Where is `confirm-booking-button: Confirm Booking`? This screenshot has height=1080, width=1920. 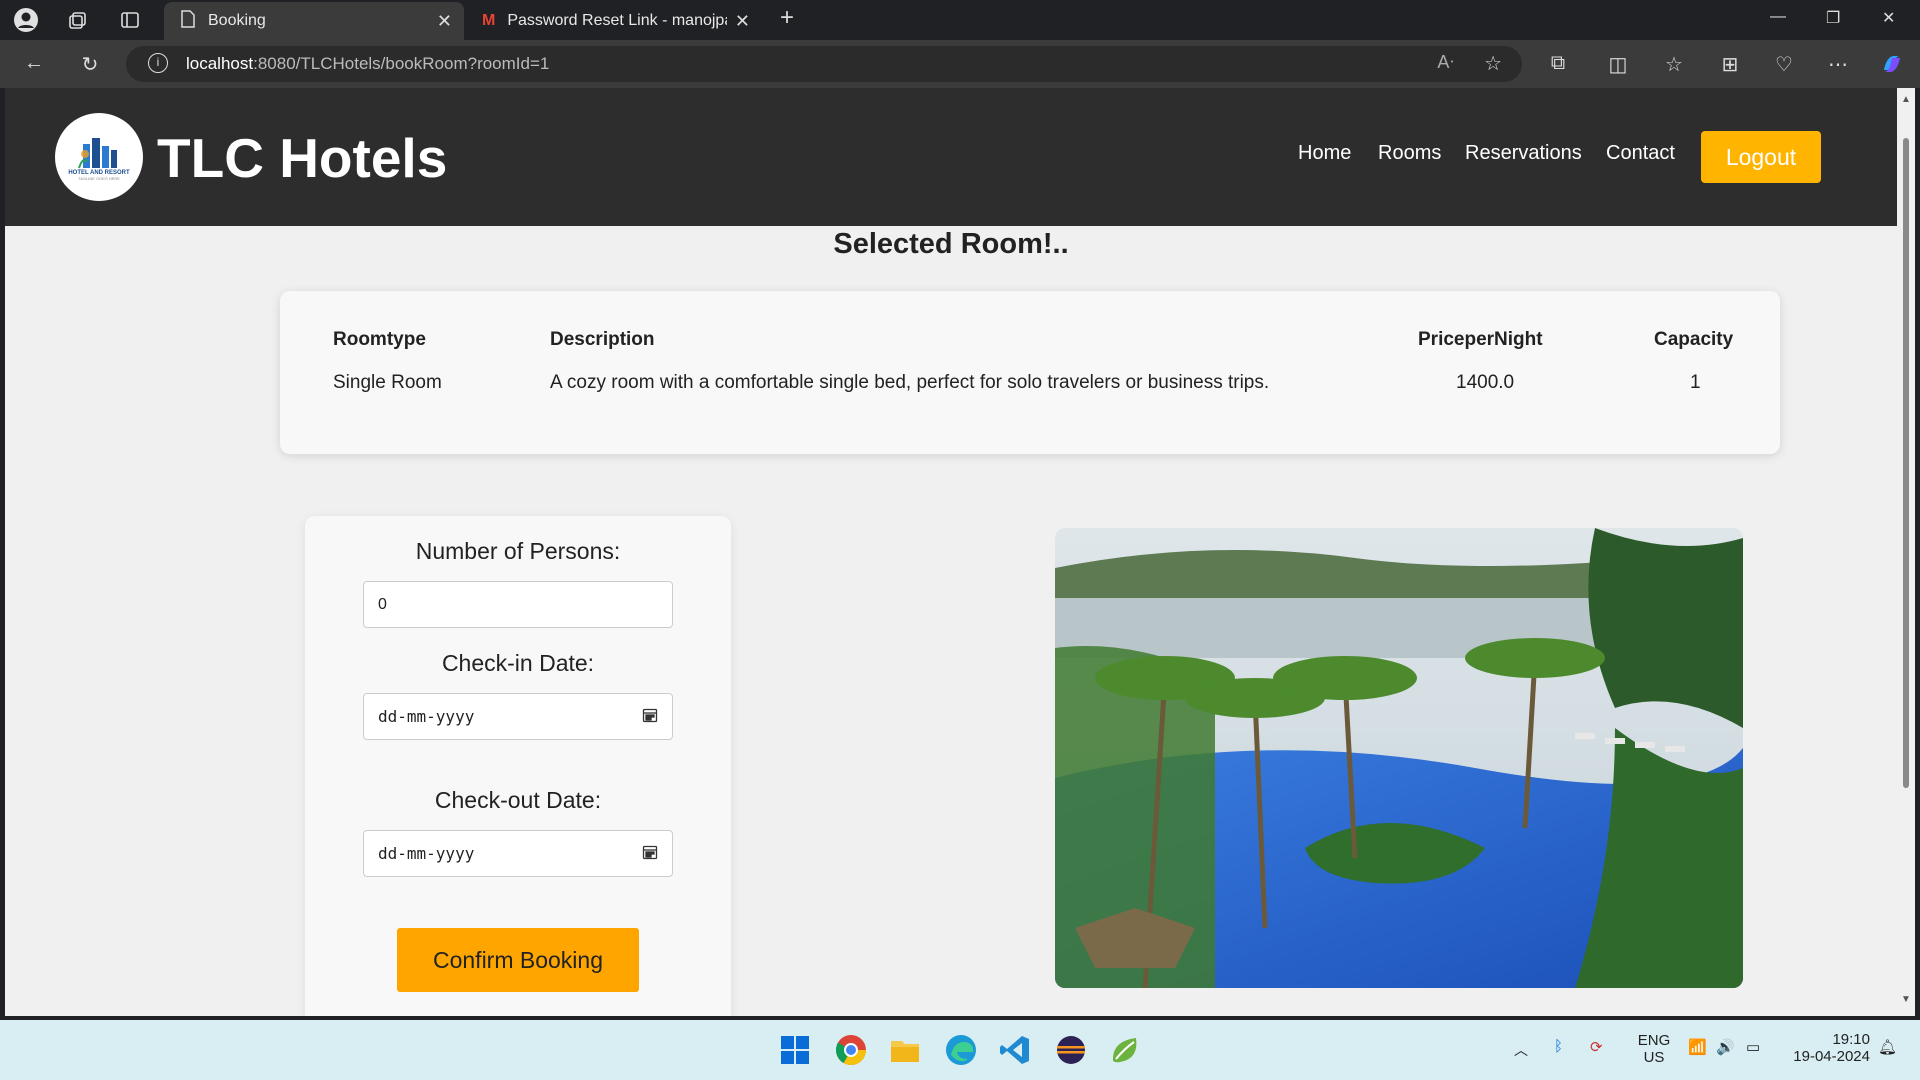
confirm-booking-button: Confirm Booking is located at coordinates (518, 960).